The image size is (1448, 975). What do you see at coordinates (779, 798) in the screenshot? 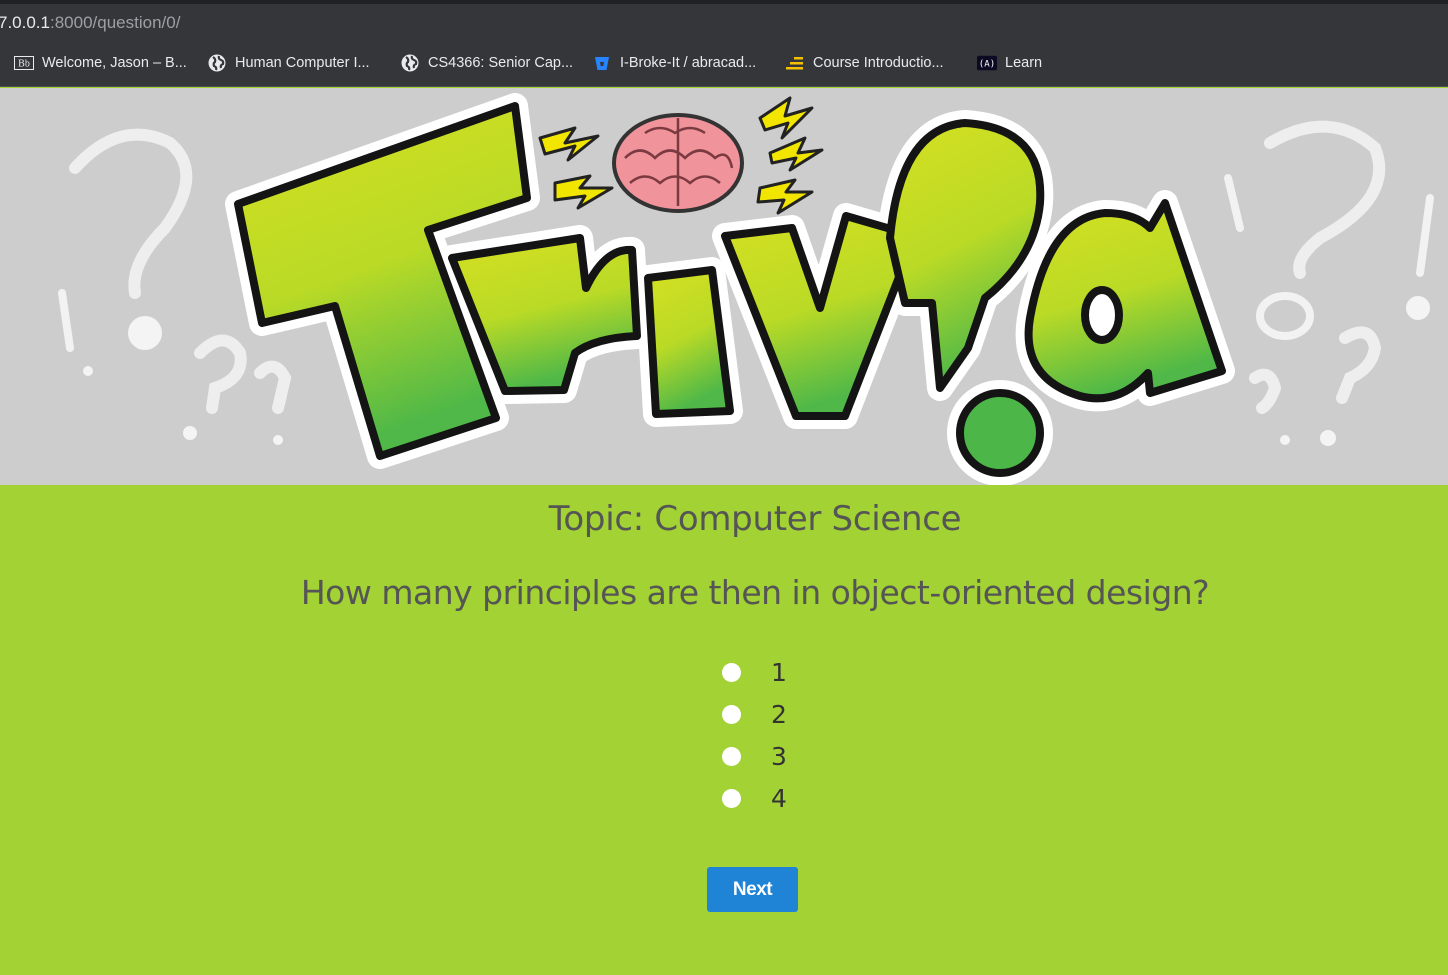
I see `option-label: 4` at bounding box center [779, 798].